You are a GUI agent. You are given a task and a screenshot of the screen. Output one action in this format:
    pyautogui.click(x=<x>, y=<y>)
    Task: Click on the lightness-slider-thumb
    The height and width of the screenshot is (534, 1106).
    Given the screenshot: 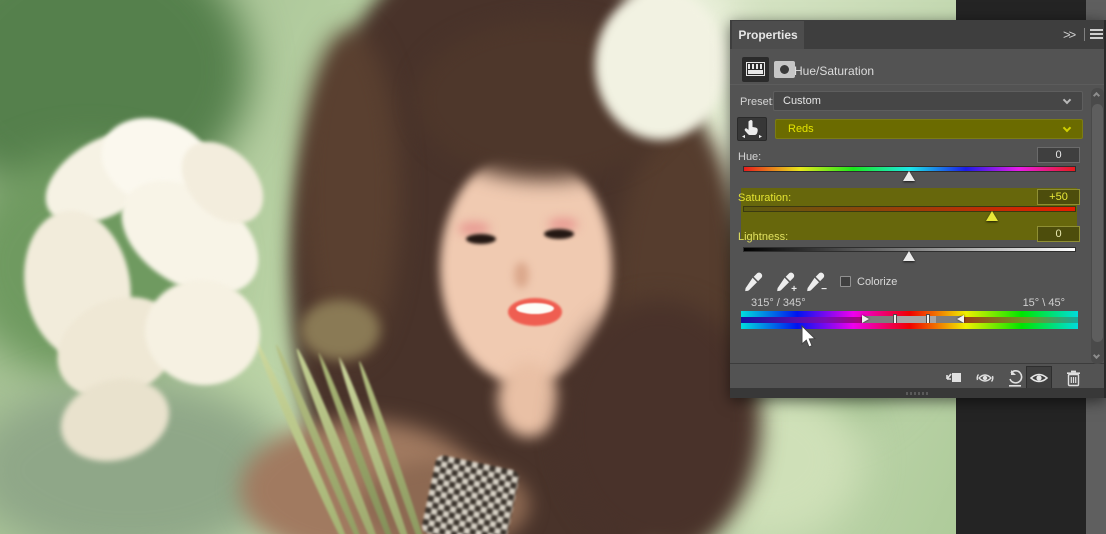 What is the action you would take?
    pyautogui.click(x=909, y=256)
    